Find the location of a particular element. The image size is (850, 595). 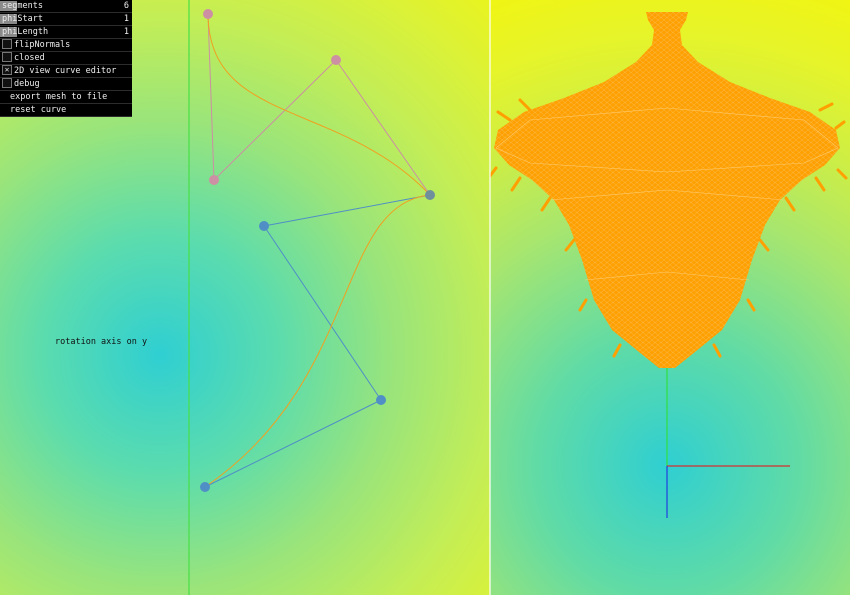

lower-control-polygon is located at coordinates (317, 341).